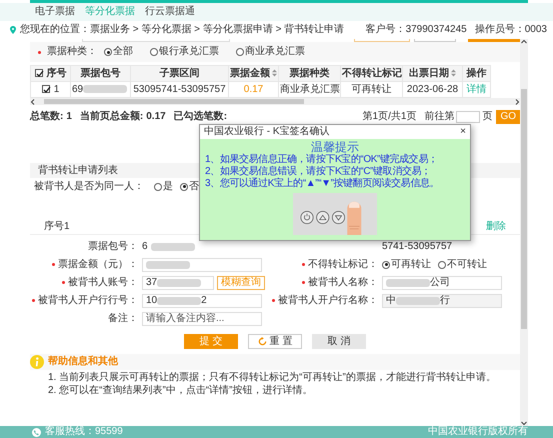 Image resolution: width=553 pixels, height=438 pixels. Describe the element at coordinates (310, 73) in the screenshot. I see `column-header: 票据种类` at that location.